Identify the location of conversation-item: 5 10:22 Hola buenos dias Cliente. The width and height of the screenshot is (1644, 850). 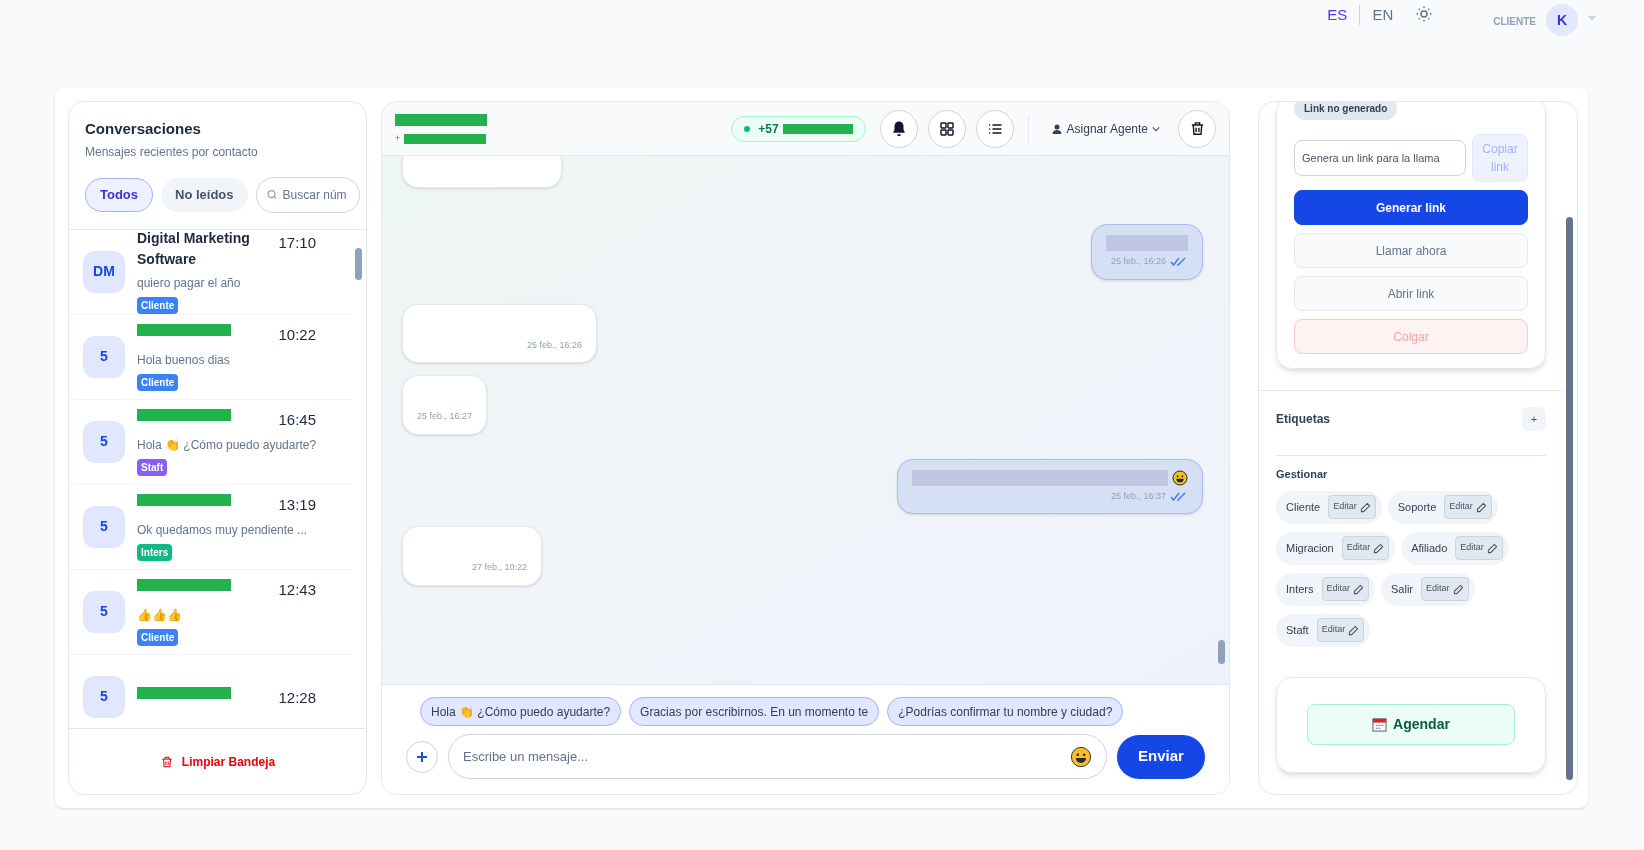
(210, 357).